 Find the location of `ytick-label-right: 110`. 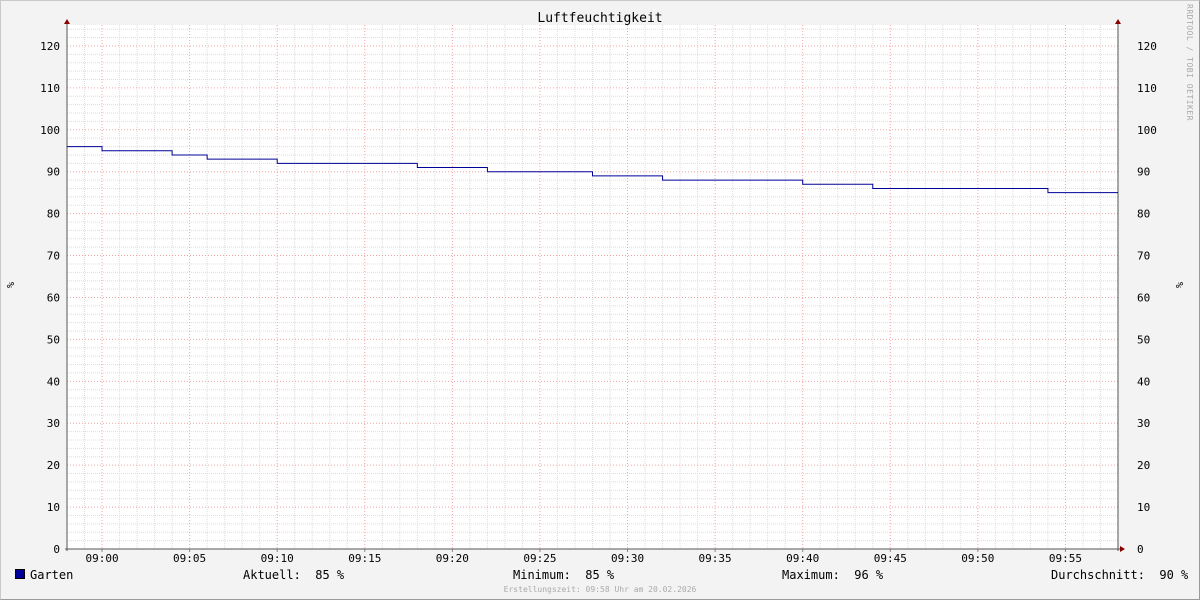

ytick-label-right: 110 is located at coordinates (1147, 88).